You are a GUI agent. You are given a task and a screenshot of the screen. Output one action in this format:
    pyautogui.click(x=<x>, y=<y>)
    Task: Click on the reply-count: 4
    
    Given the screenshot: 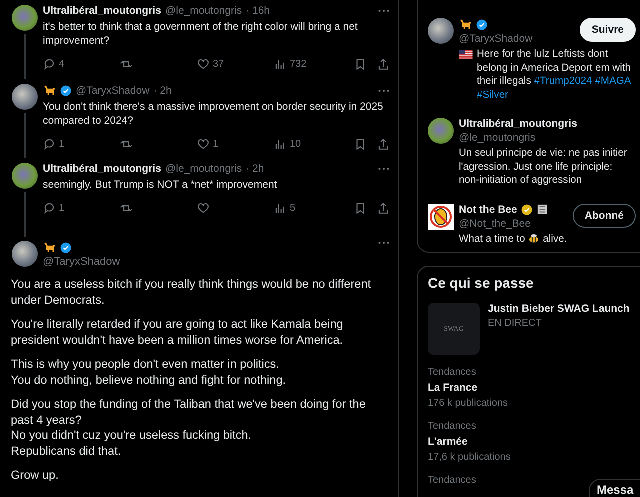 What is the action you would take?
    pyautogui.click(x=62, y=64)
    